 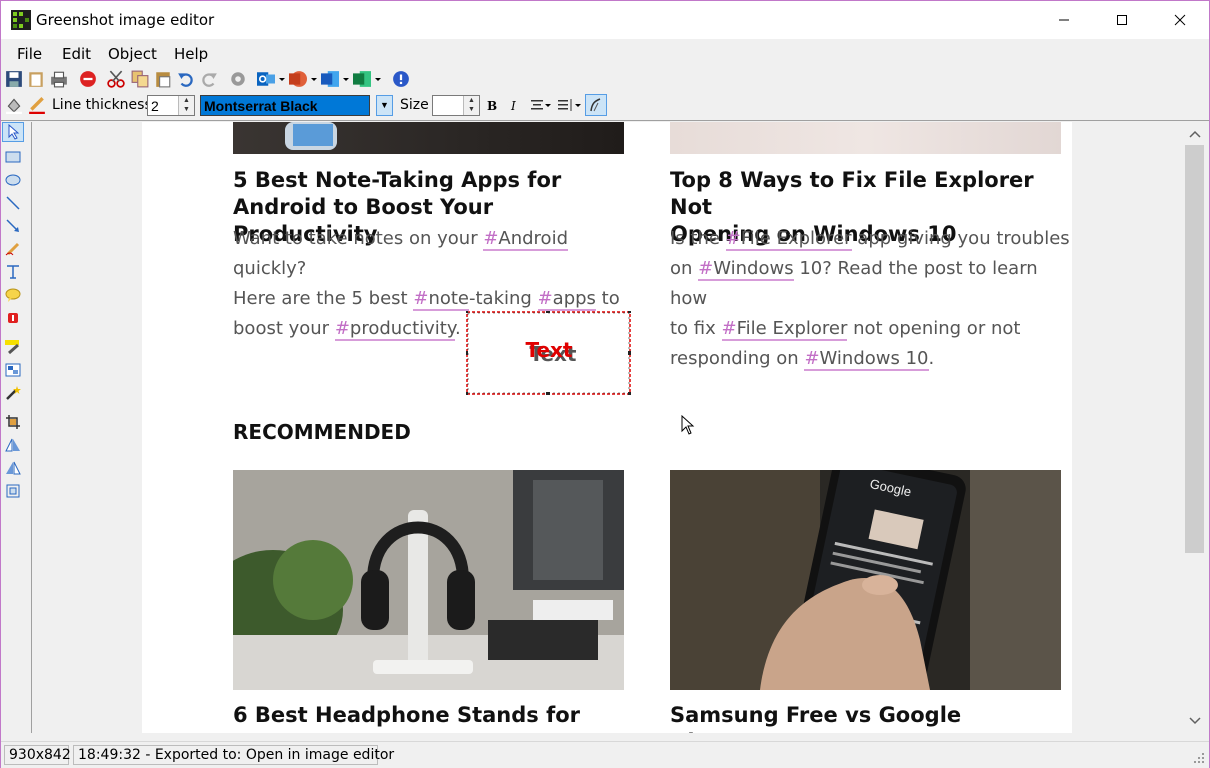 I want to click on maximize-icon, so click(x=1122, y=20).